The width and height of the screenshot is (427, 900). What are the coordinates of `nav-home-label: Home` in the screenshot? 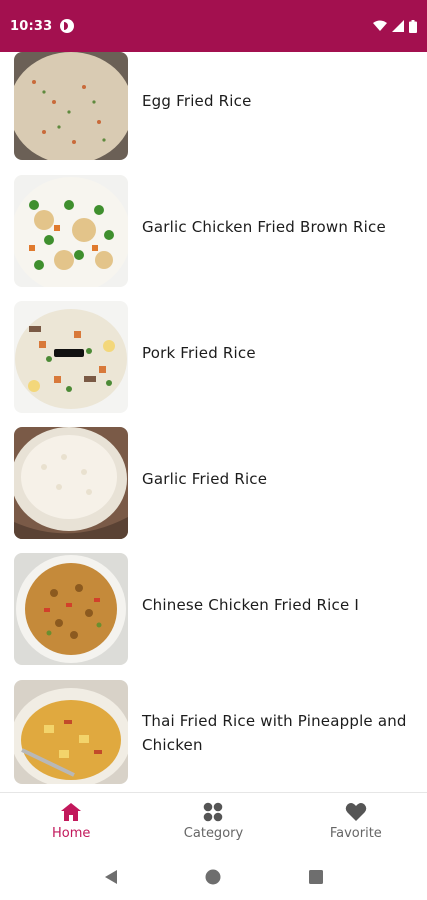 It's located at (71, 833).